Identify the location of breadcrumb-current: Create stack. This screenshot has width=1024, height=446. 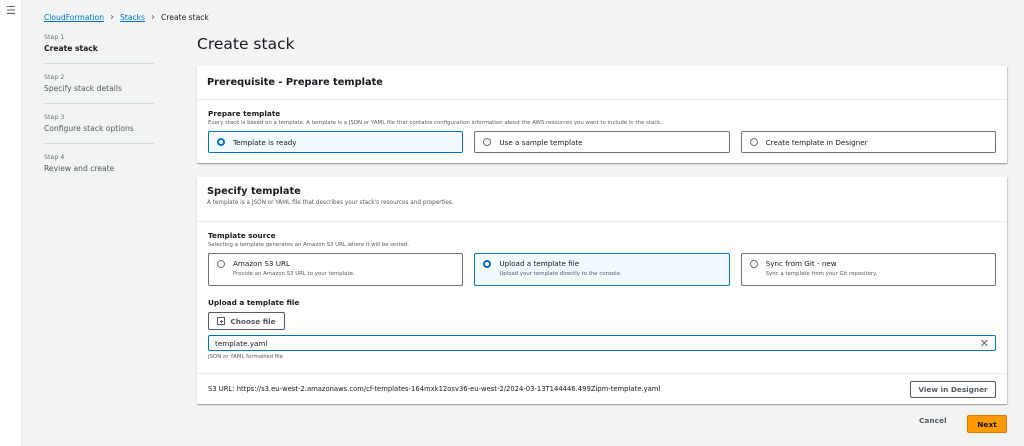
(185, 17).